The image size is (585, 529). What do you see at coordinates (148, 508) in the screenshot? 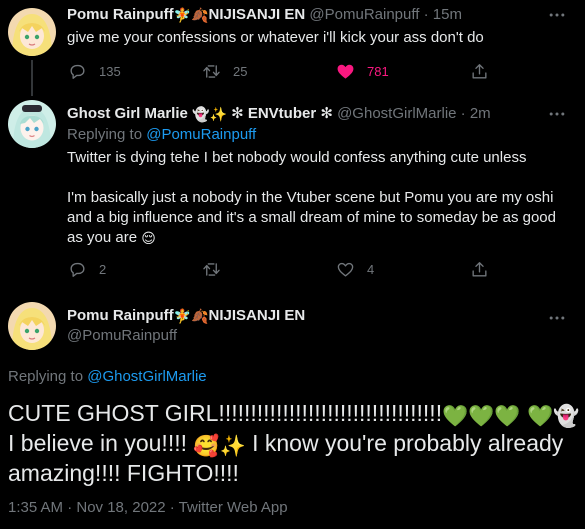
I see `main-tweet-timestamp: 1:35 AM · Nov 18, 2022 · Twitter Web App` at bounding box center [148, 508].